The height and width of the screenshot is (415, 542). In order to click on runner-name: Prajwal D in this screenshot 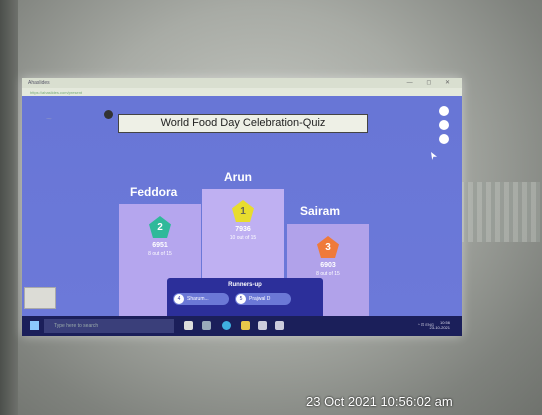, I will do `click(260, 299)`.